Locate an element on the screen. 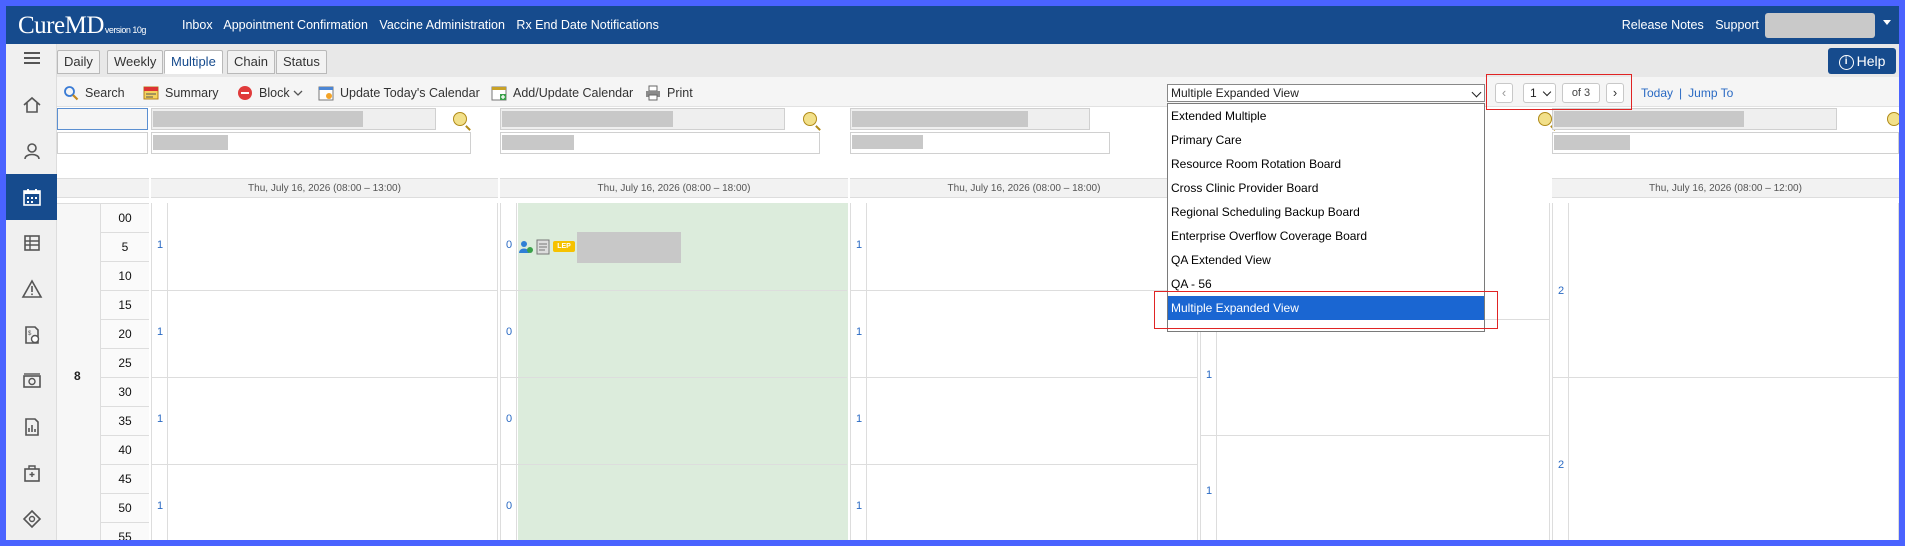 The width and height of the screenshot is (1905, 546). print-button: Print is located at coordinates (669, 93).